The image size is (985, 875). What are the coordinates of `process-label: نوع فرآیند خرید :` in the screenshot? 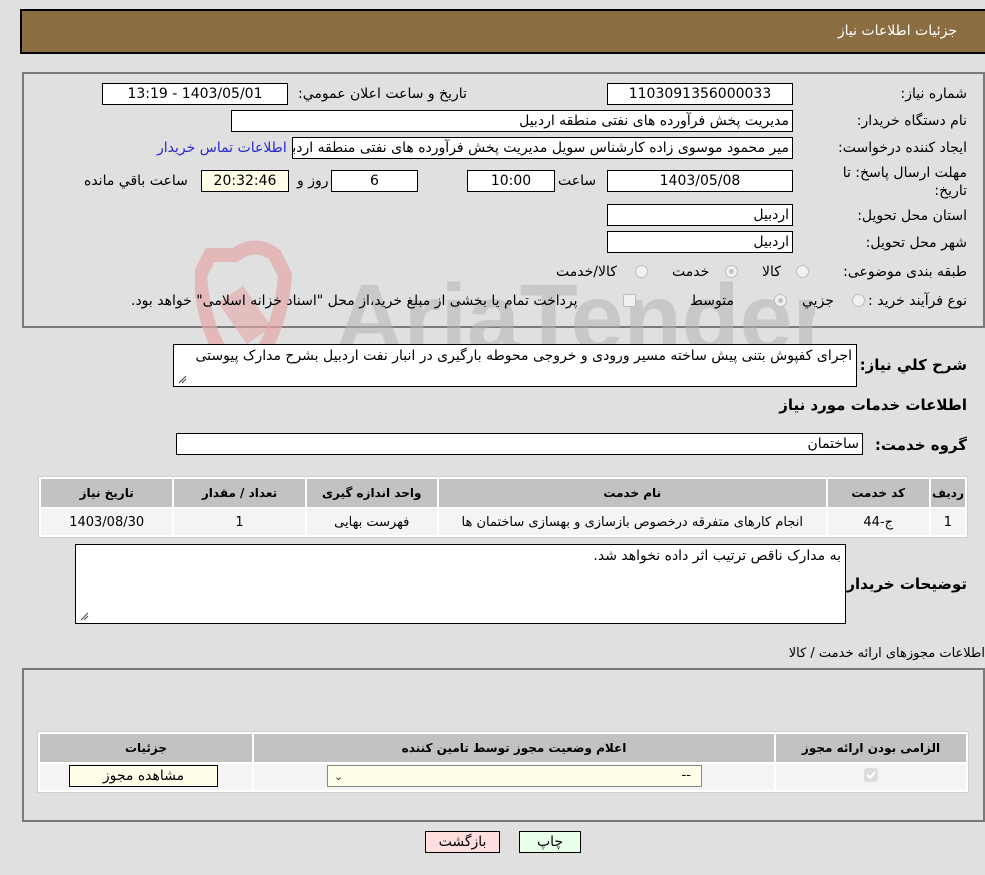 It's located at (917, 301).